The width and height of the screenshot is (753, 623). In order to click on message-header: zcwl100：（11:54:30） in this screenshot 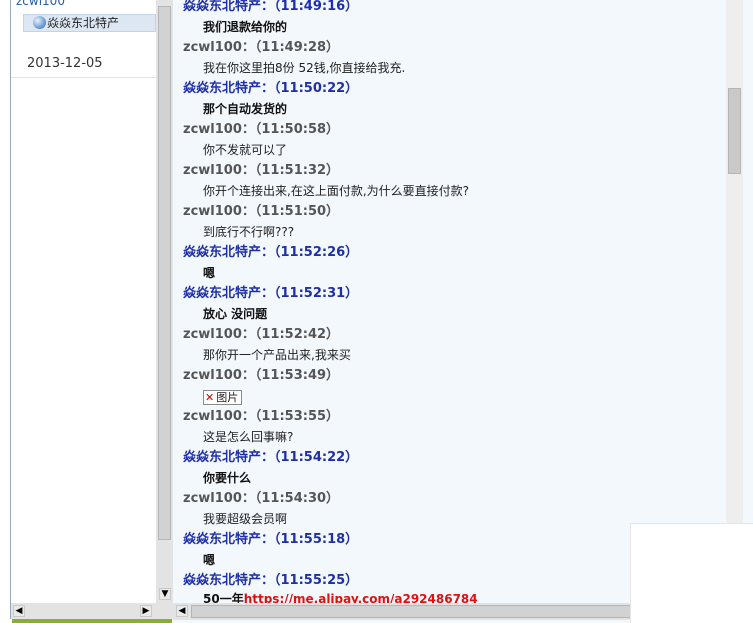, I will do `click(261, 499)`.